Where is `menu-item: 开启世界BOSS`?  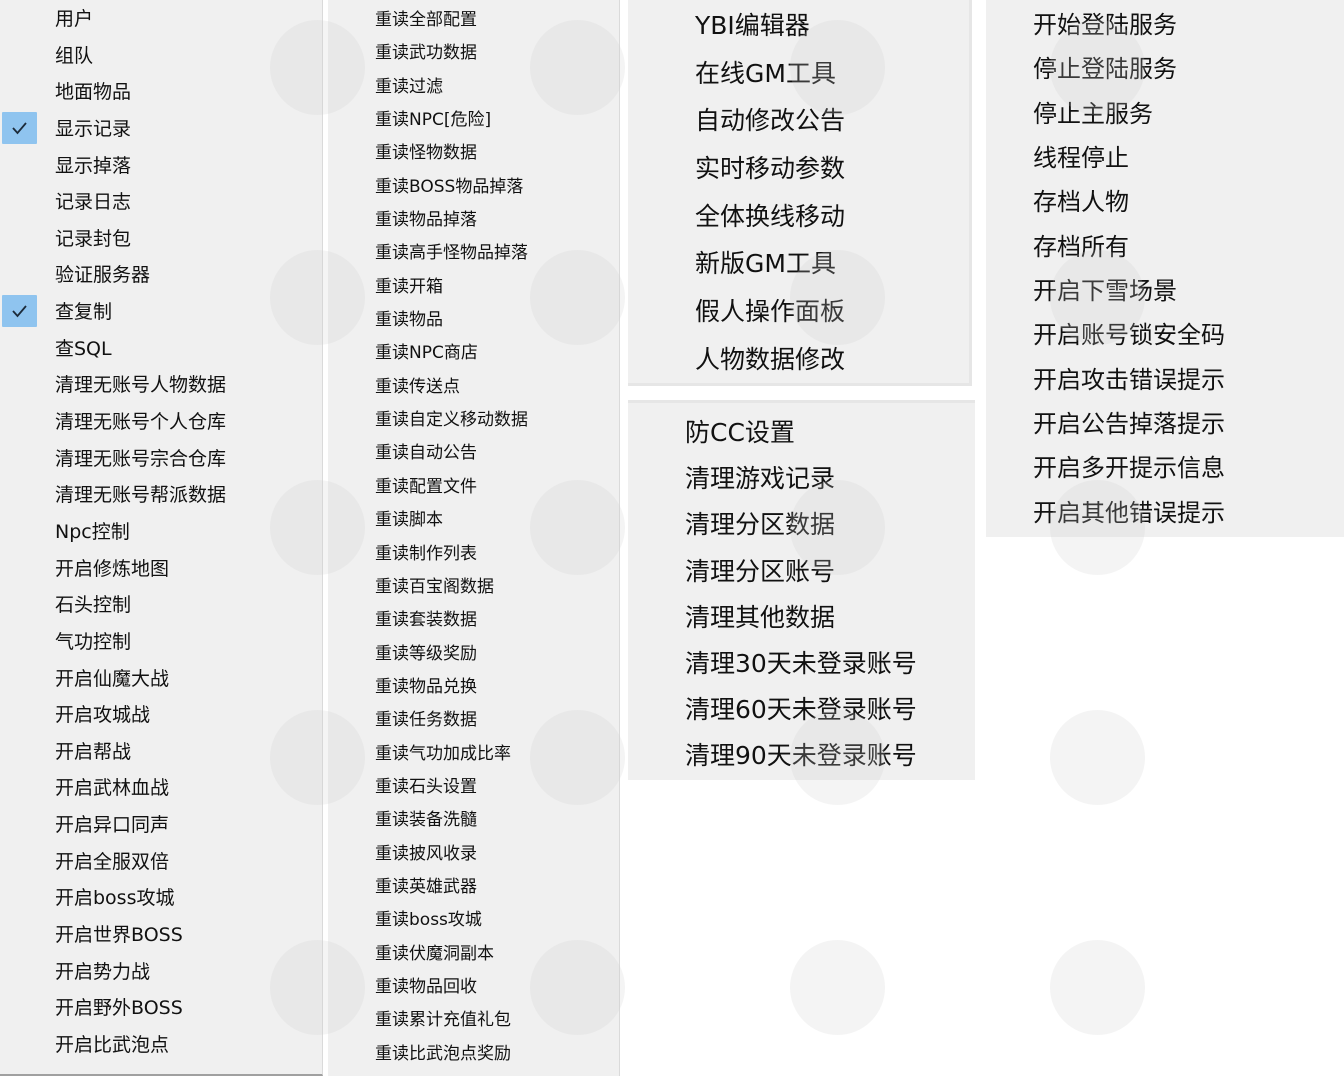 menu-item: 开启世界BOSS is located at coordinates (161, 934).